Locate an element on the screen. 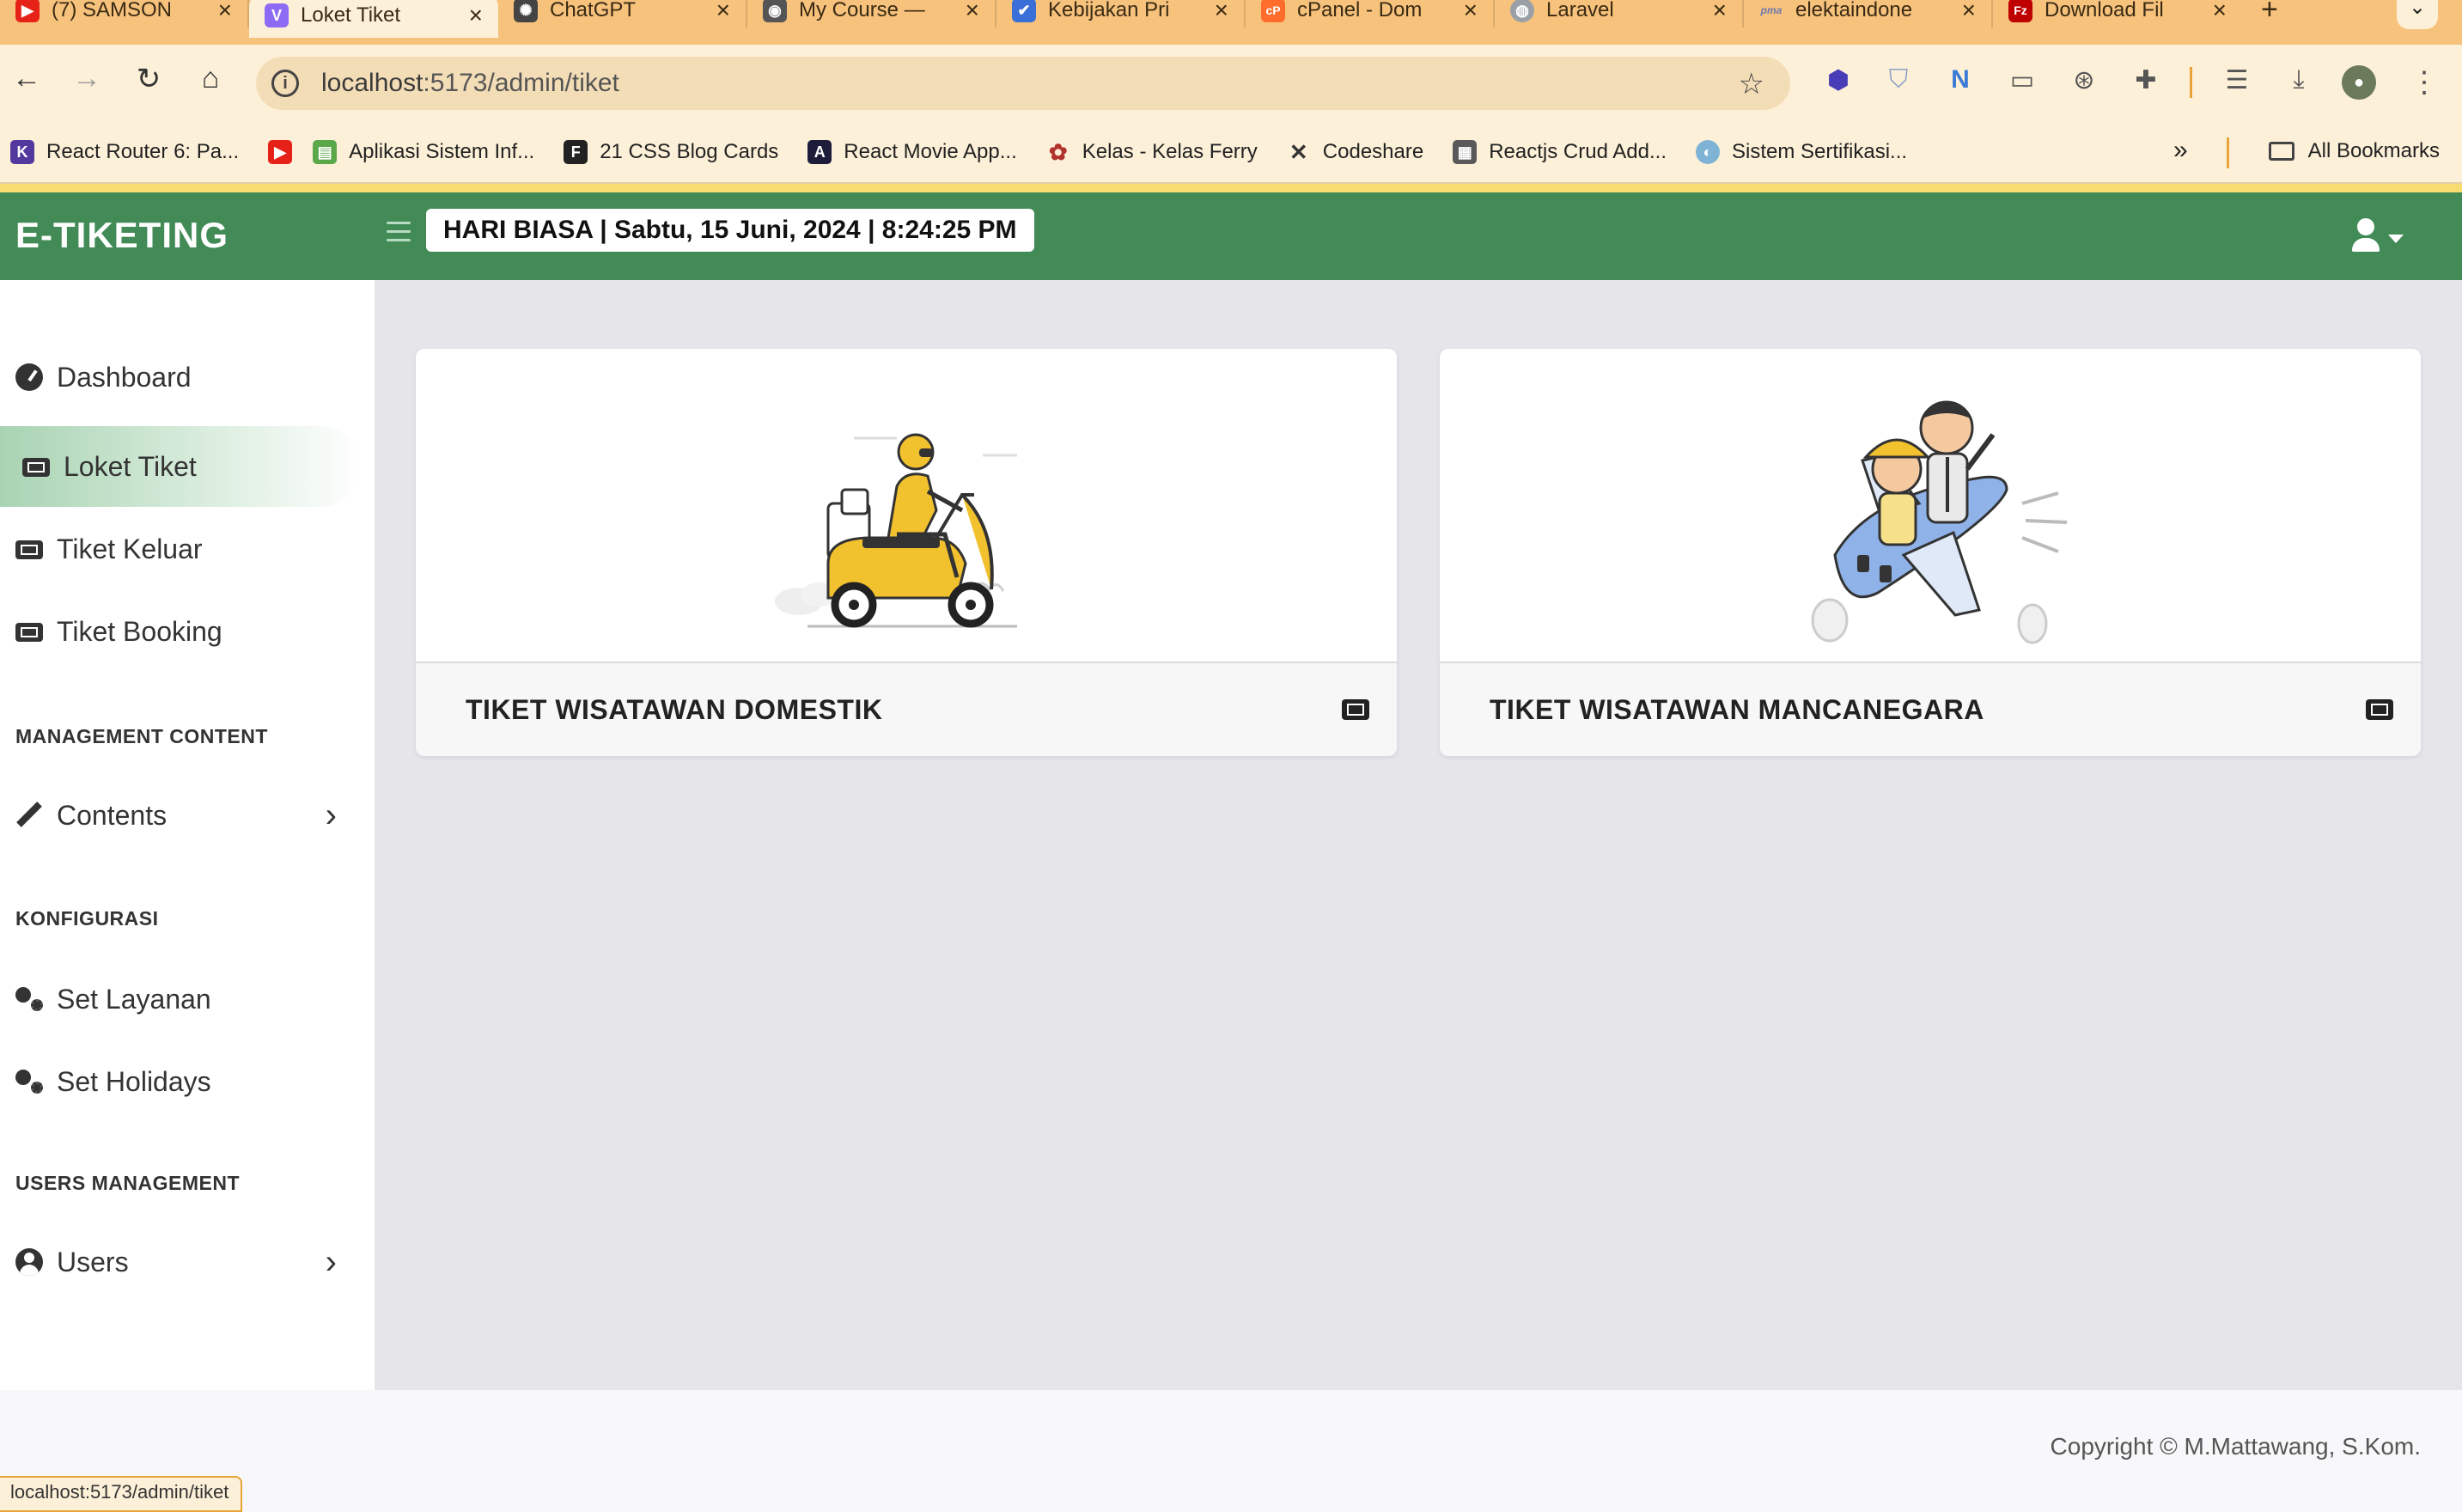 This screenshot has height=1512, width=2462. card-image-area is located at coordinates (1930, 506).